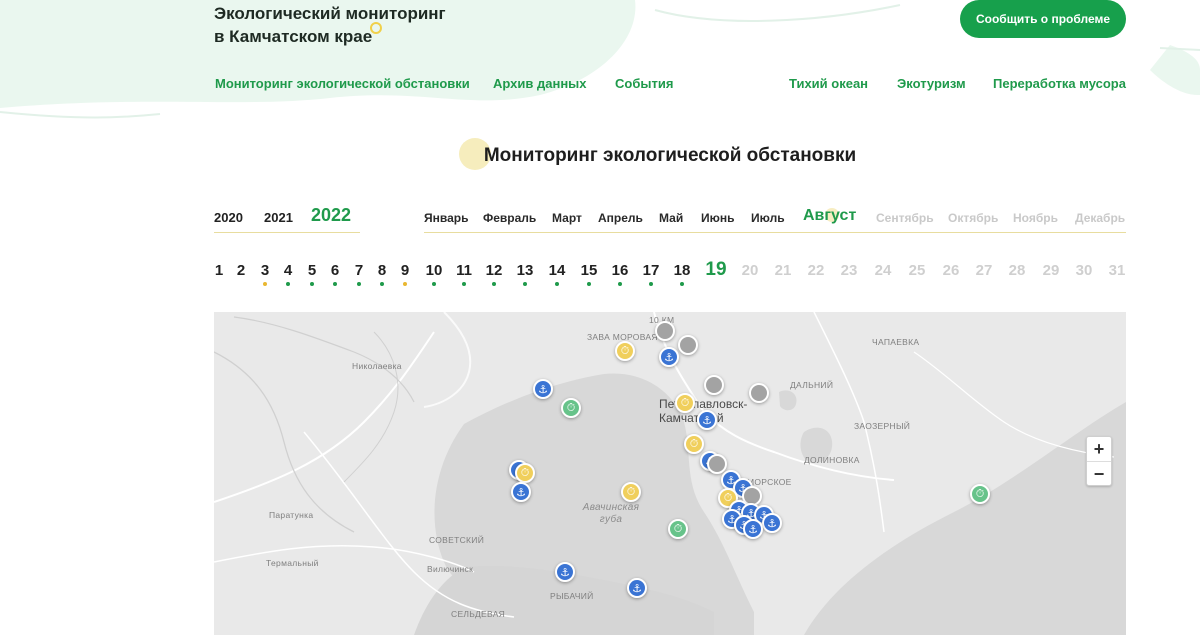 The height and width of the screenshot is (635, 1200). What do you see at coordinates (335, 274) in the screenshot?
I see `day-6: 6` at bounding box center [335, 274].